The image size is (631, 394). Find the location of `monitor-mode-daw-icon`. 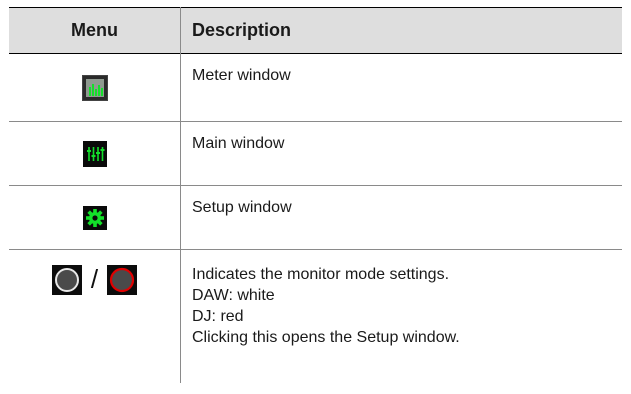

monitor-mode-daw-icon is located at coordinates (66, 279).